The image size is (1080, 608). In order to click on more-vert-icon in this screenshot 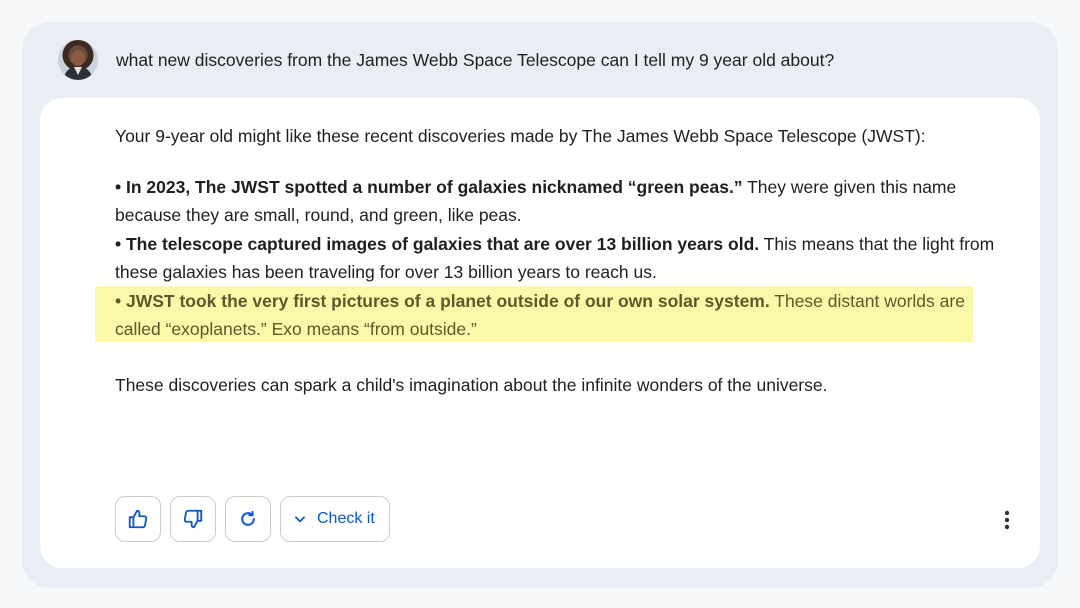, I will do `click(1007, 520)`.